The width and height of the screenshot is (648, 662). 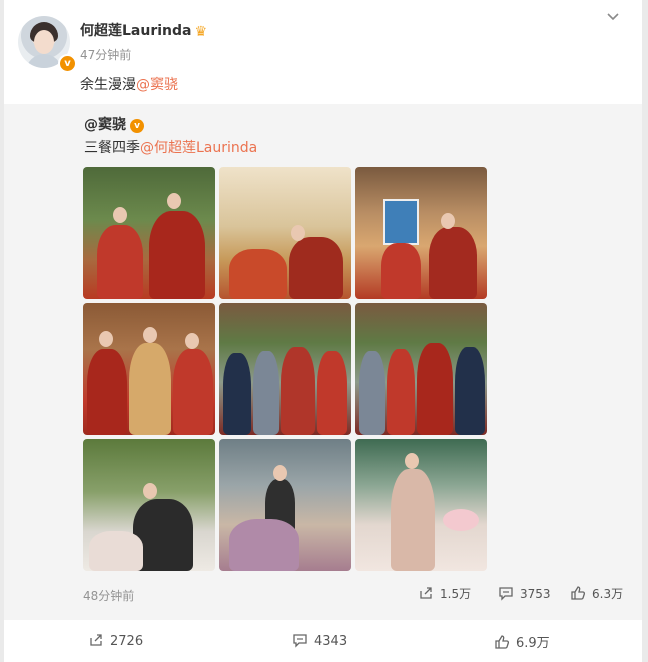 I want to click on original-comment-count: 3753, so click(x=535, y=594).